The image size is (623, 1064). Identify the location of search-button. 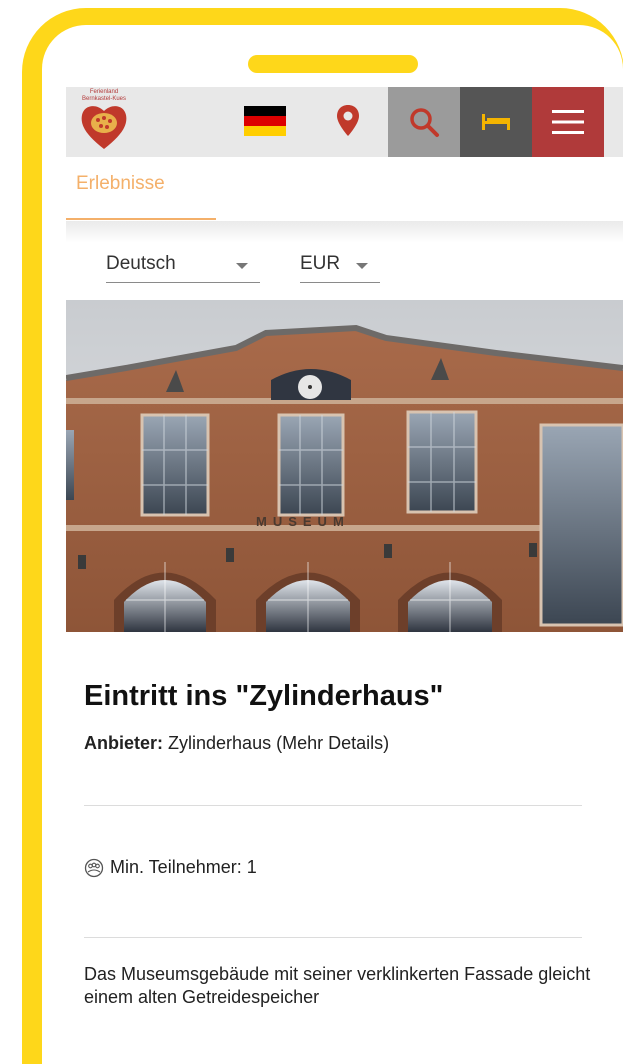
(424, 122).